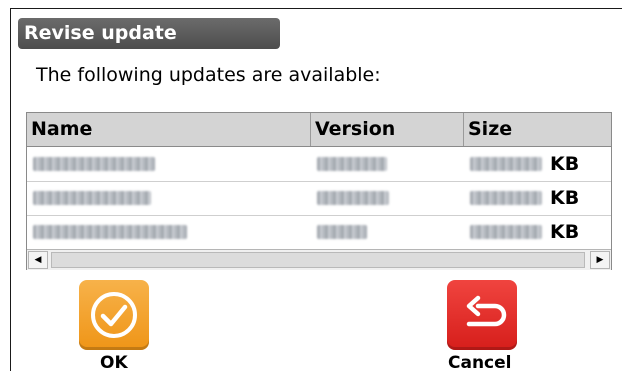 The height and width of the screenshot is (373, 622). I want to click on dialog-border-top, so click(316, 8).